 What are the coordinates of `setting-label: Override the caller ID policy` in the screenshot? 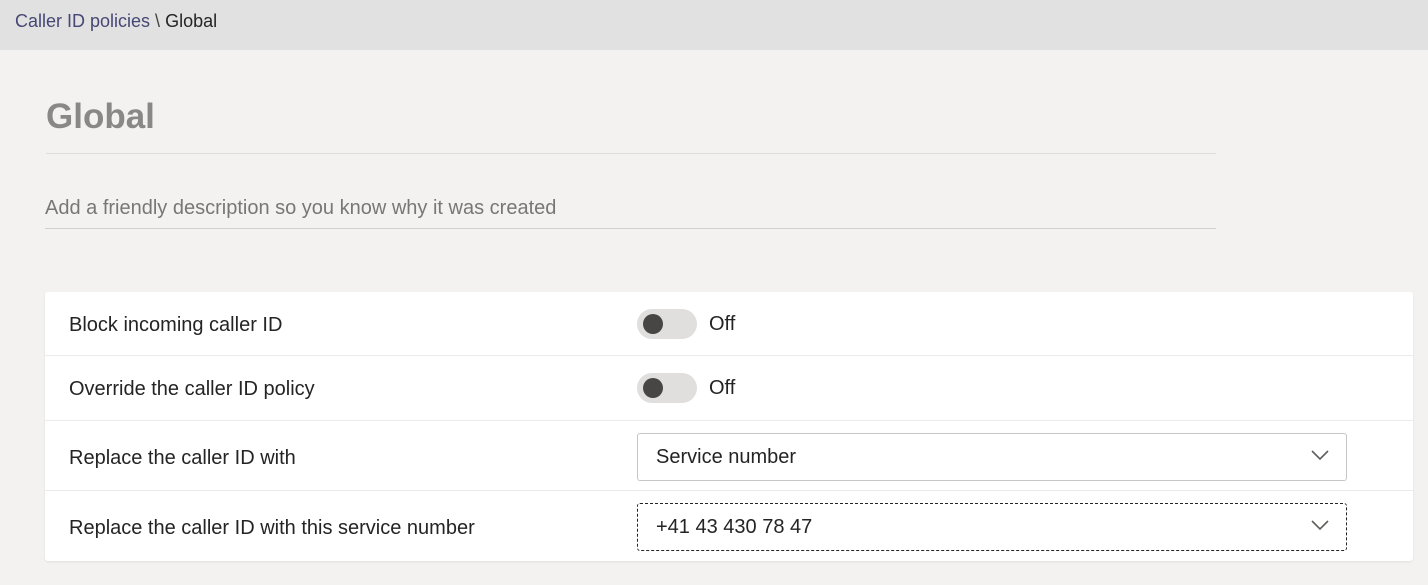 It's located at (192, 389).